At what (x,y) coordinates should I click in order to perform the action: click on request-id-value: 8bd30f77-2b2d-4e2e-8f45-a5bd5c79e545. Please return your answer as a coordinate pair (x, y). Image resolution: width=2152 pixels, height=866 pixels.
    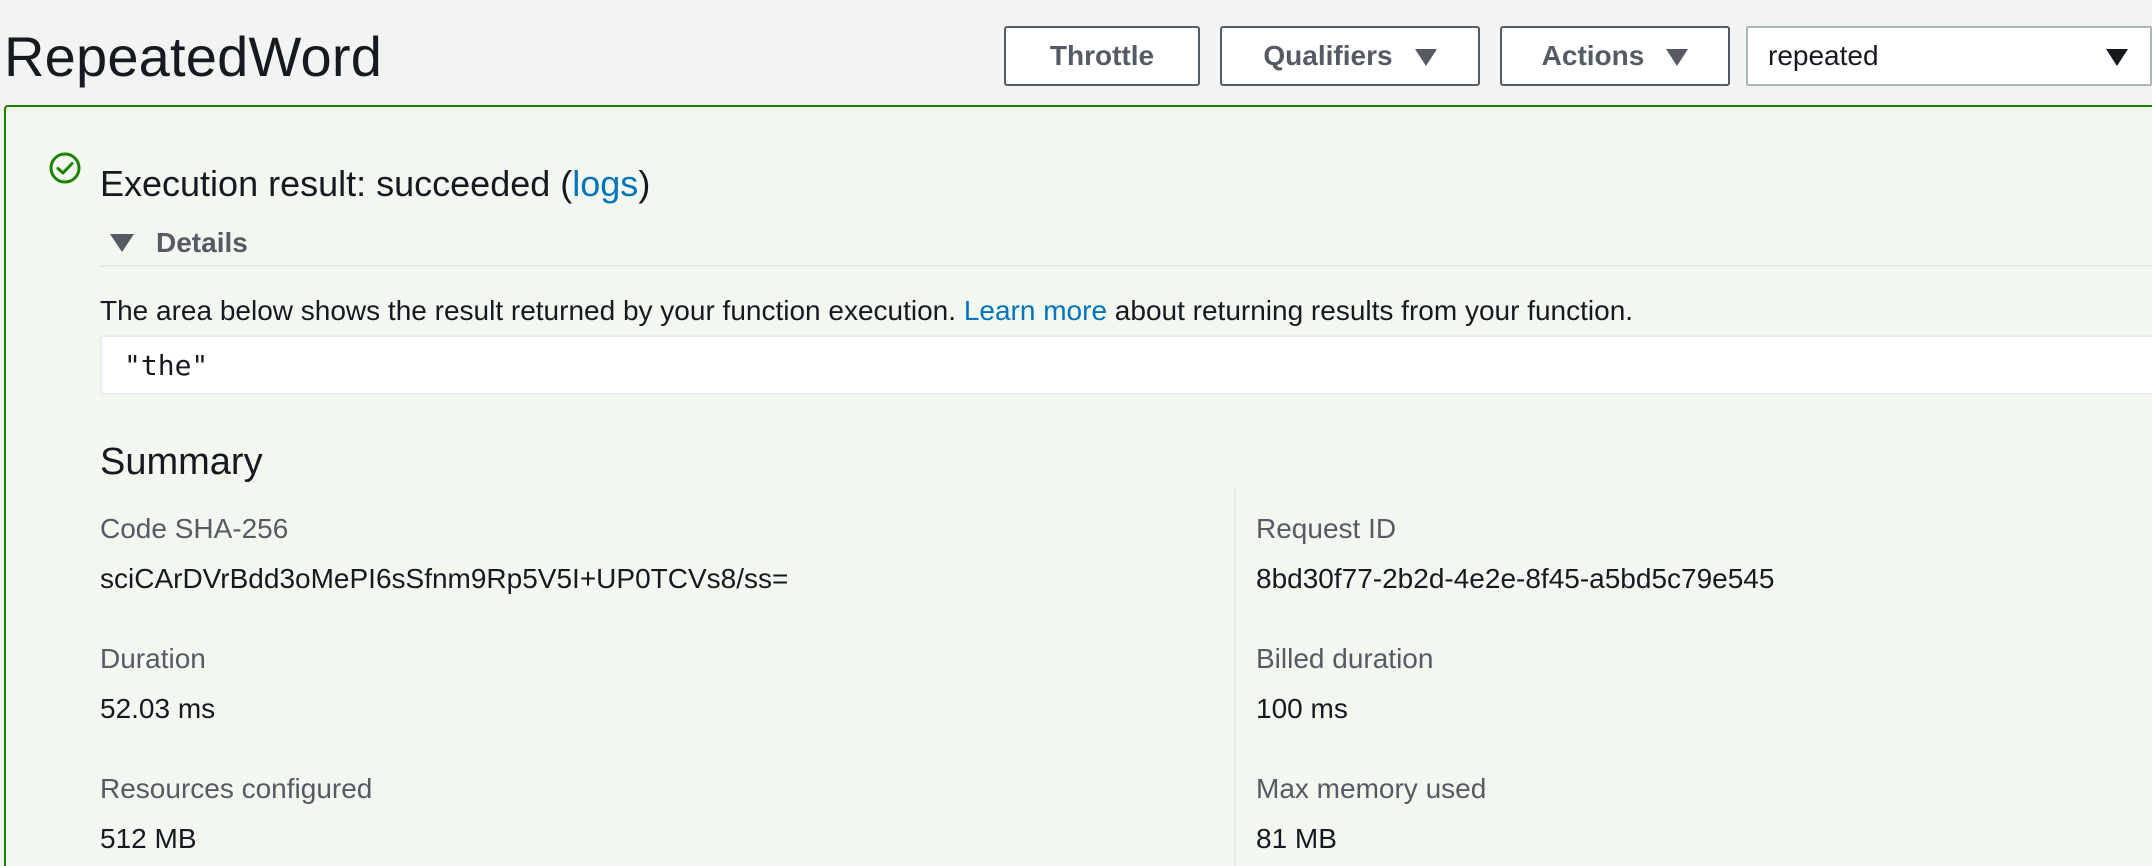
    Looking at the image, I should click on (1515, 578).